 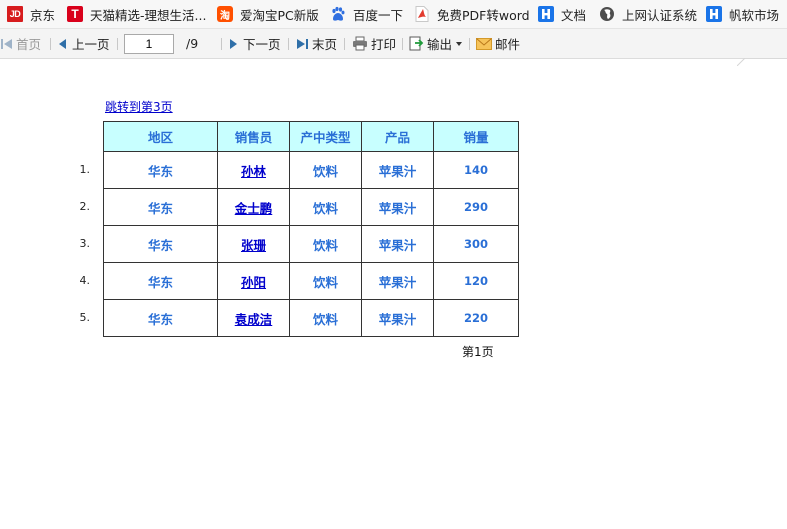 What do you see at coordinates (360, 43) in the screenshot?
I see `printer-icon` at bounding box center [360, 43].